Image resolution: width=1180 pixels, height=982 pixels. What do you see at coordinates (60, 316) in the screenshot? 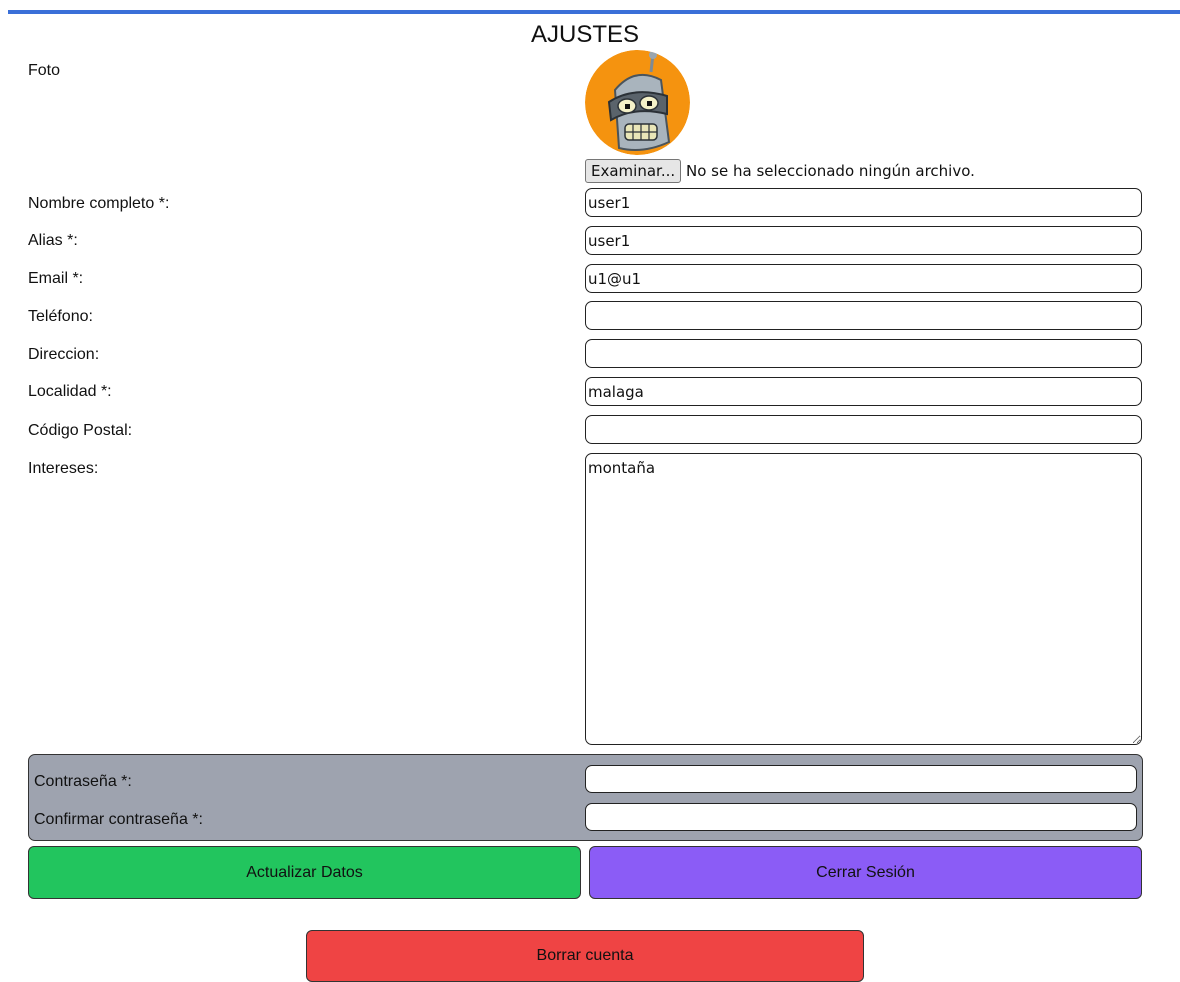
I see `phone-label: Teléfono:` at bounding box center [60, 316].